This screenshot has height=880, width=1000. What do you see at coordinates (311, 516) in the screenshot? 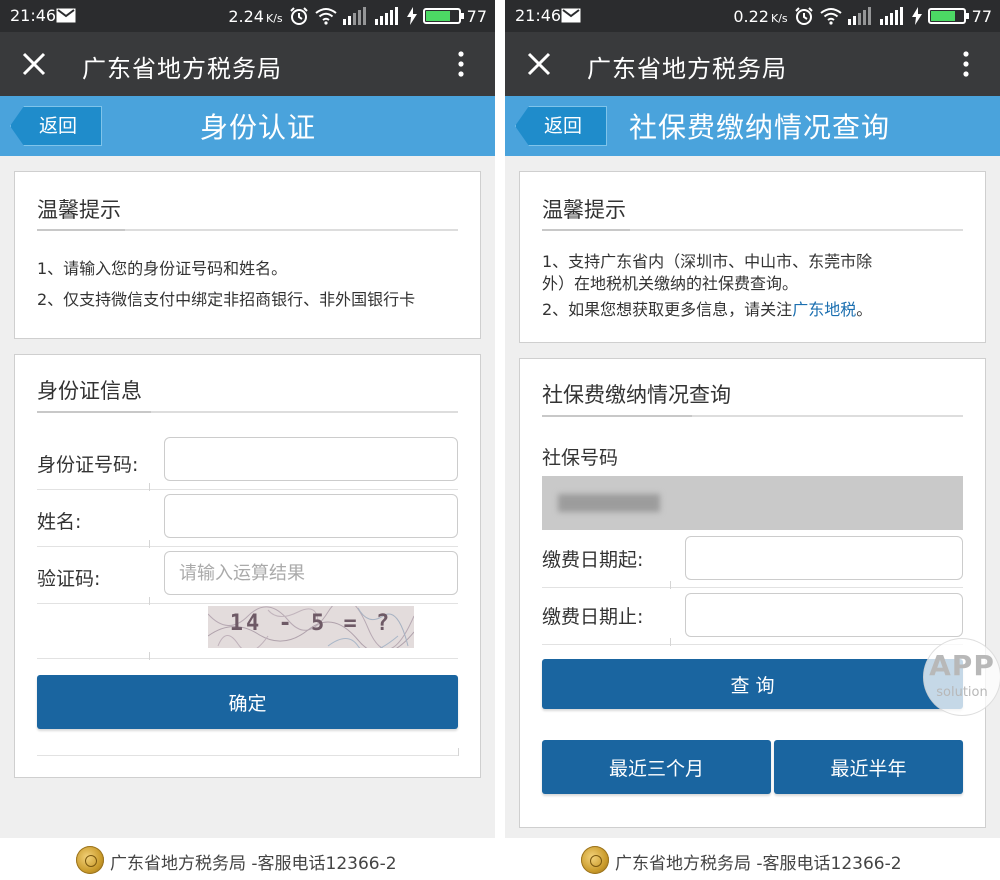
I see `name-input` at bounding box center [311, 516].